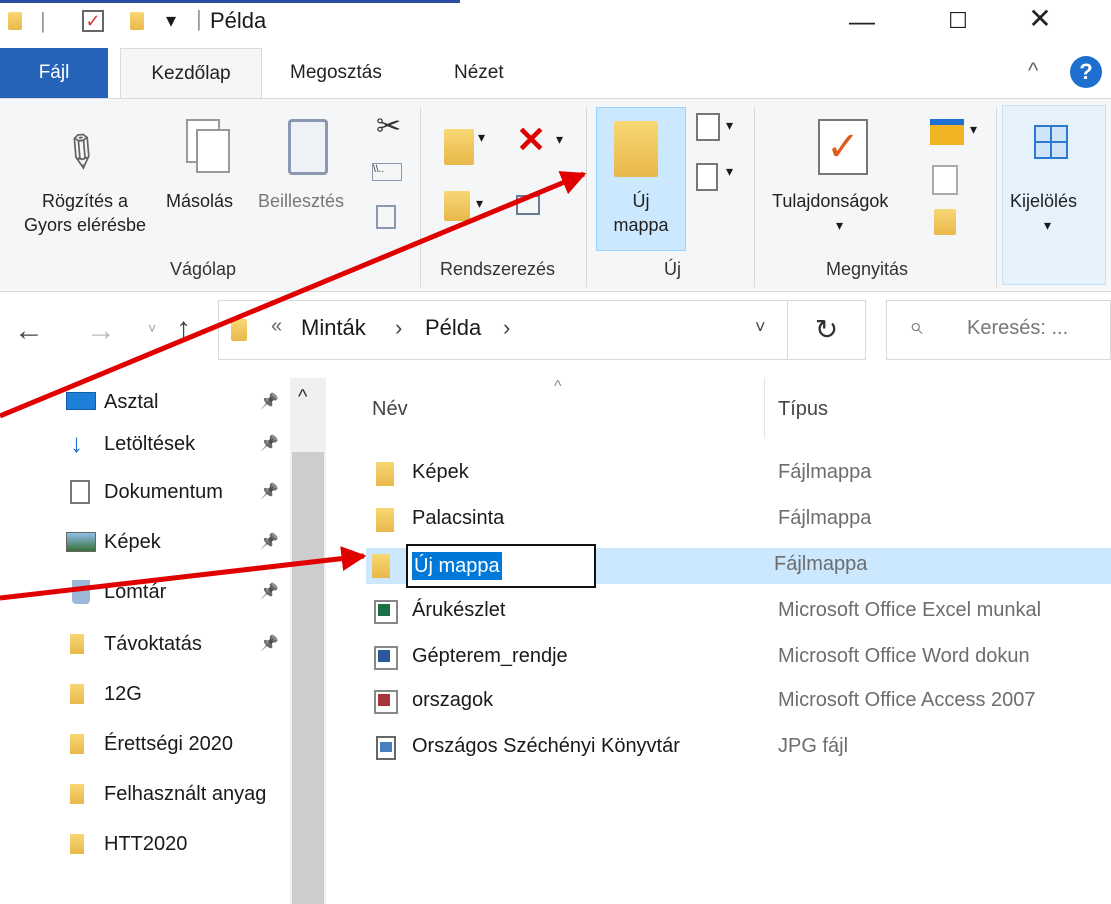 This screenshot has width=1111, height=904. What do you see at coordinates (803, 409) in the screenshot?
I see `column-type: Típus` at bounding box center [803, 409].